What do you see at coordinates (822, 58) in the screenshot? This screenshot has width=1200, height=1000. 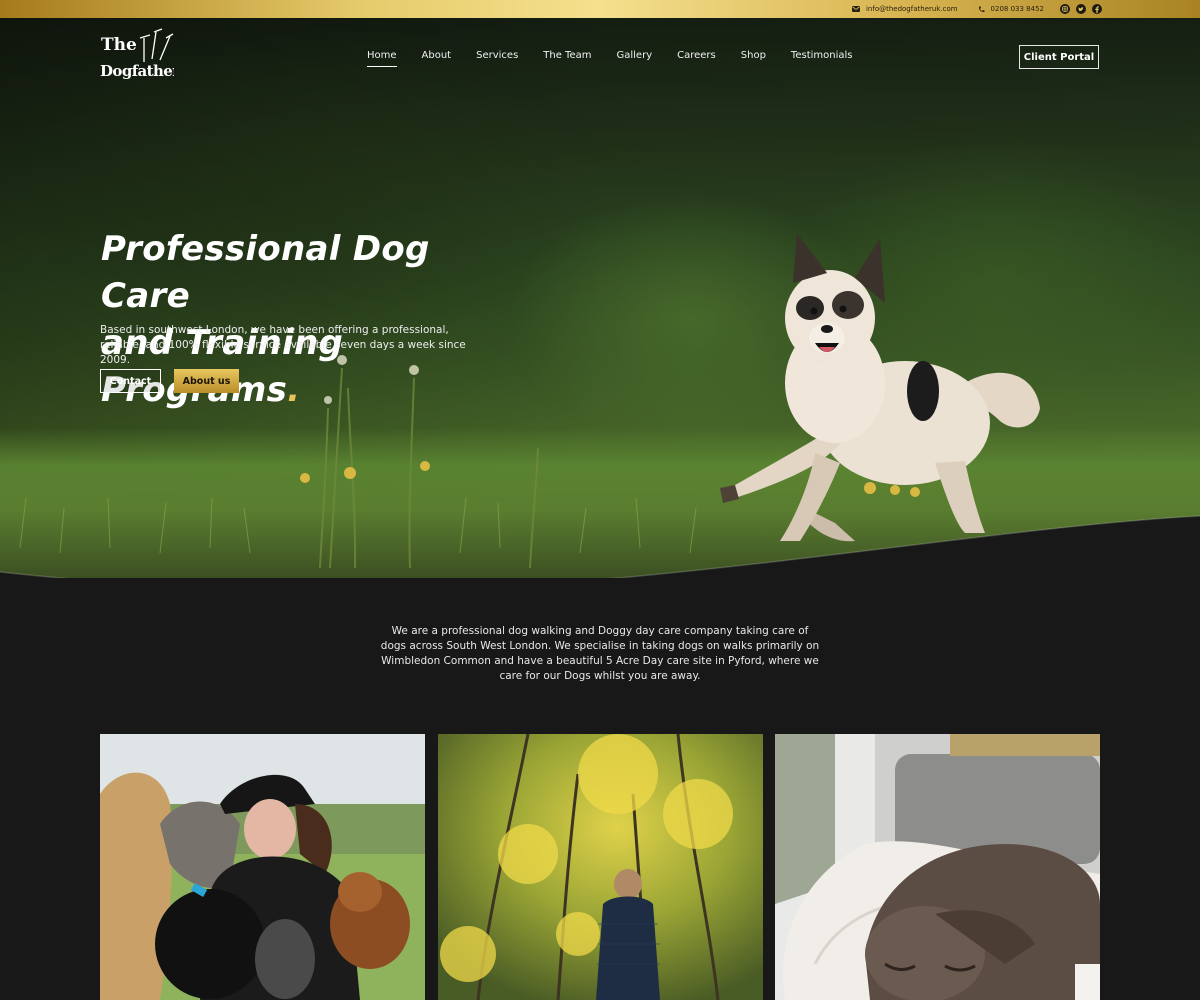 I see `nav-testimonials: Testimonials` at bounding box center [822, 58].